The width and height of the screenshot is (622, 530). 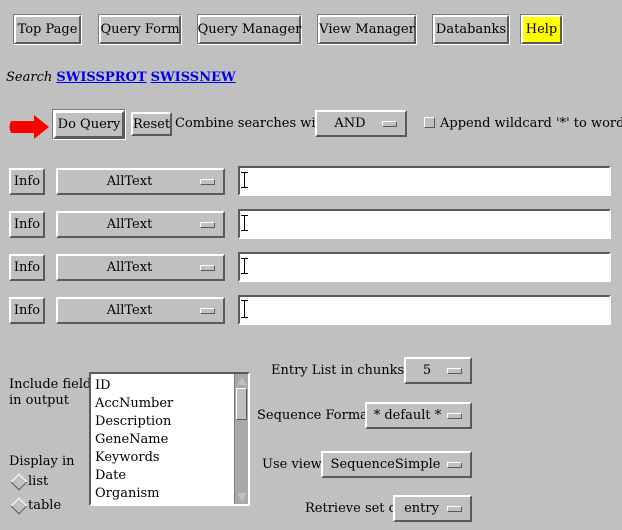 What do you see at coordinates (169, 404) in the screenshot?
I see `list-item: AccNumber` at bounding box center [169, 404].